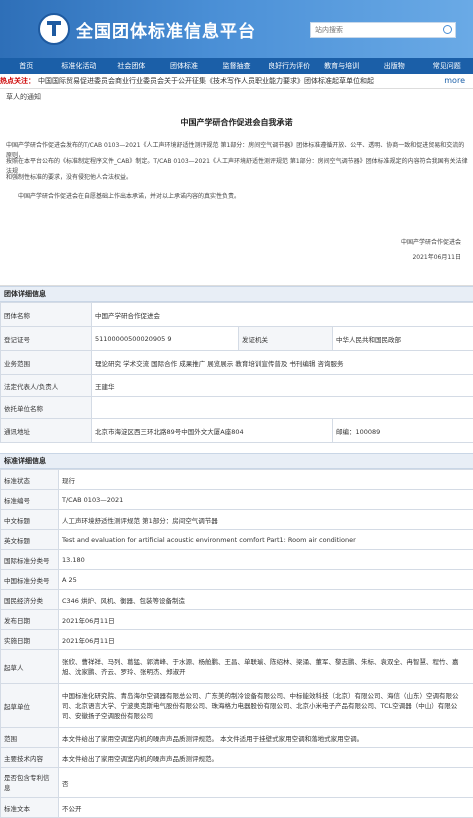  Describe the element at coordinates (46, 386) in the screenshot. I see `representative-label: 法定代表人/负责人` at that location.